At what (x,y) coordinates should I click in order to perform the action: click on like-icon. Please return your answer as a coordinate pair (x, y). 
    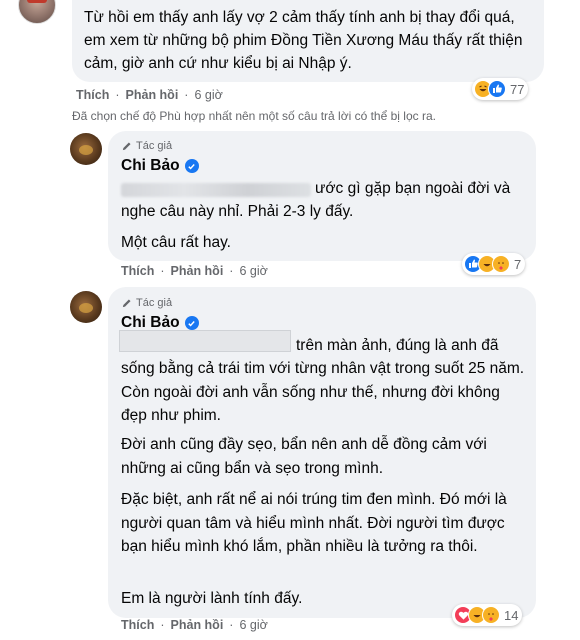
    Looking at the image, I should click on (497, 89).